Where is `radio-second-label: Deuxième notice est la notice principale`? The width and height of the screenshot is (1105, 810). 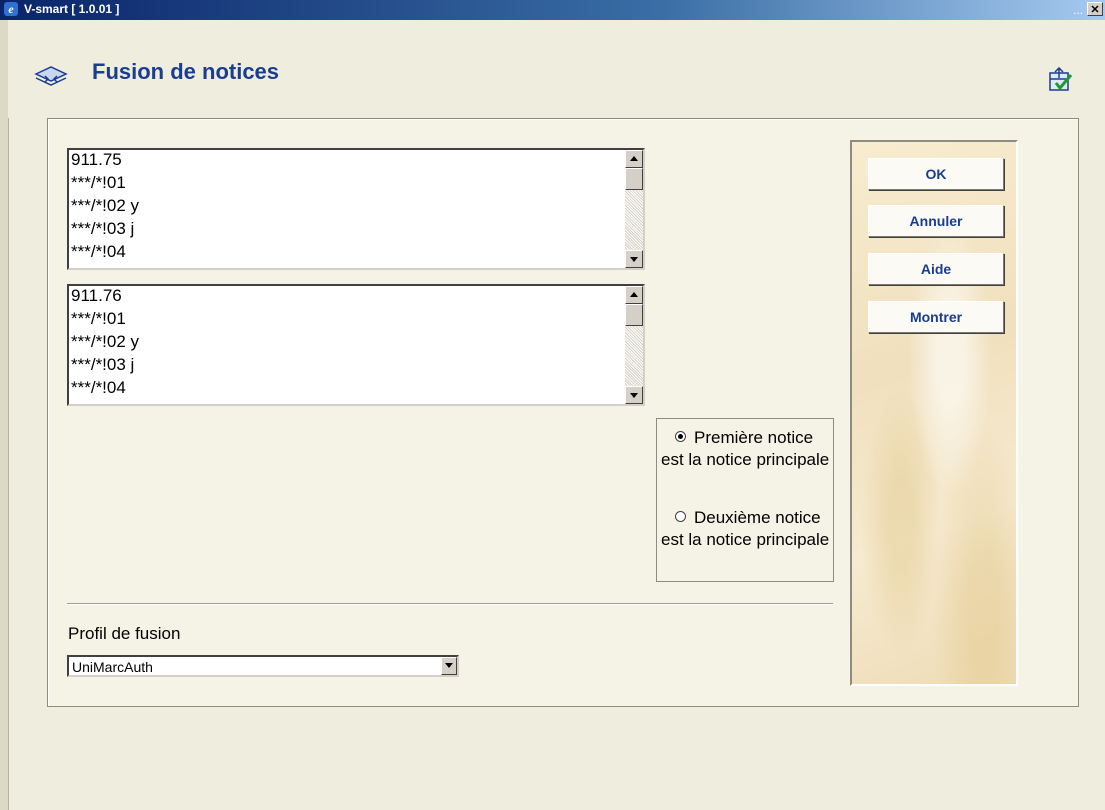 radio-second-label: Deuxième notice est la notice principale is located at coordinates (745, 528).